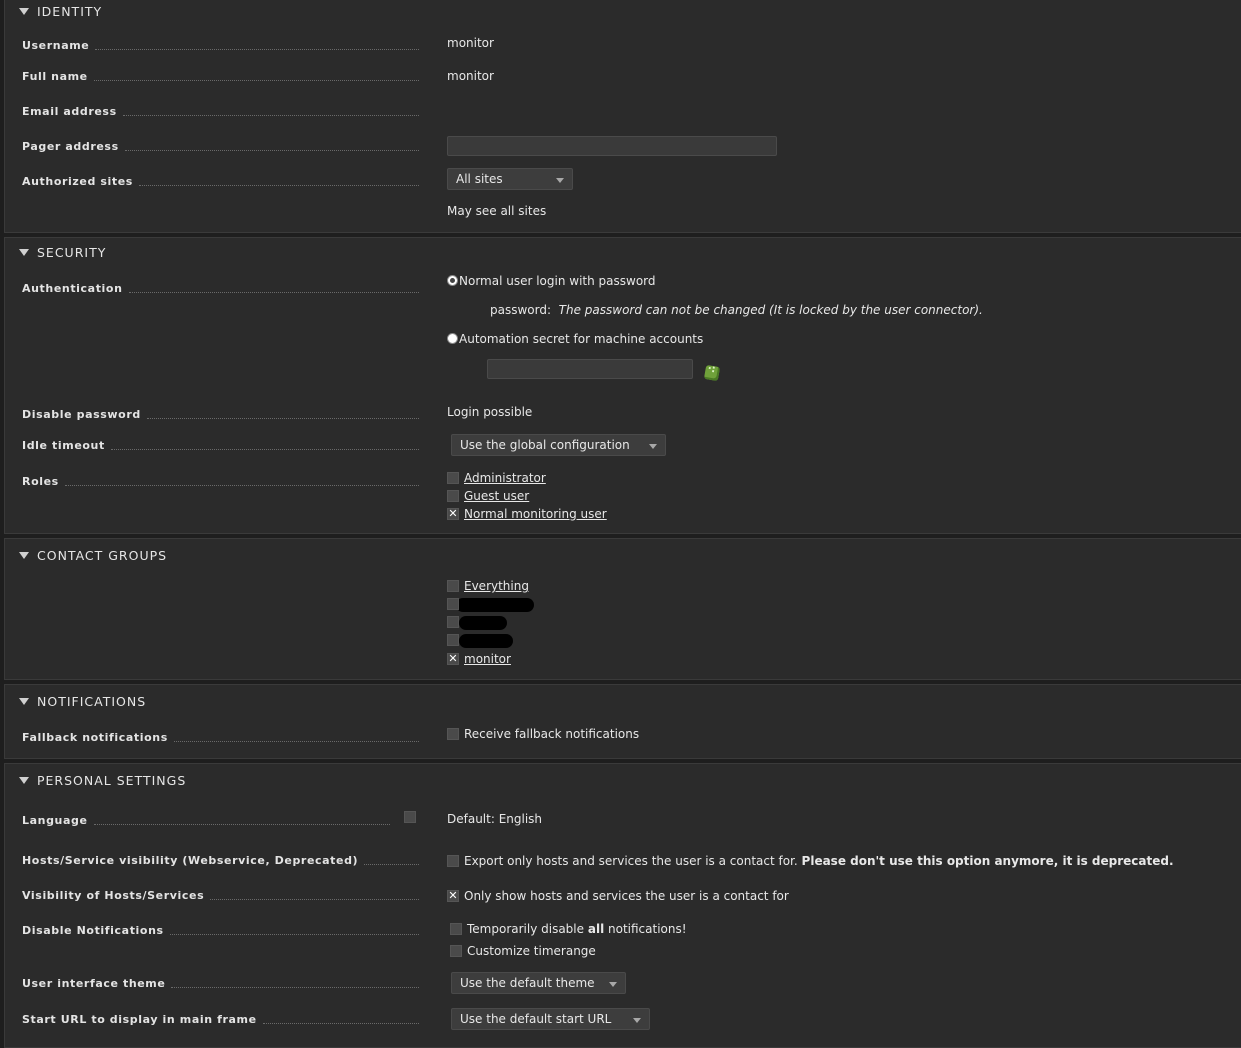 This screenshot has width=1241, height=1048. Describe the element at coordinates (220, 737) in the screenshot. I see `fallback-notifications-label: Fallback notifications` at that location.